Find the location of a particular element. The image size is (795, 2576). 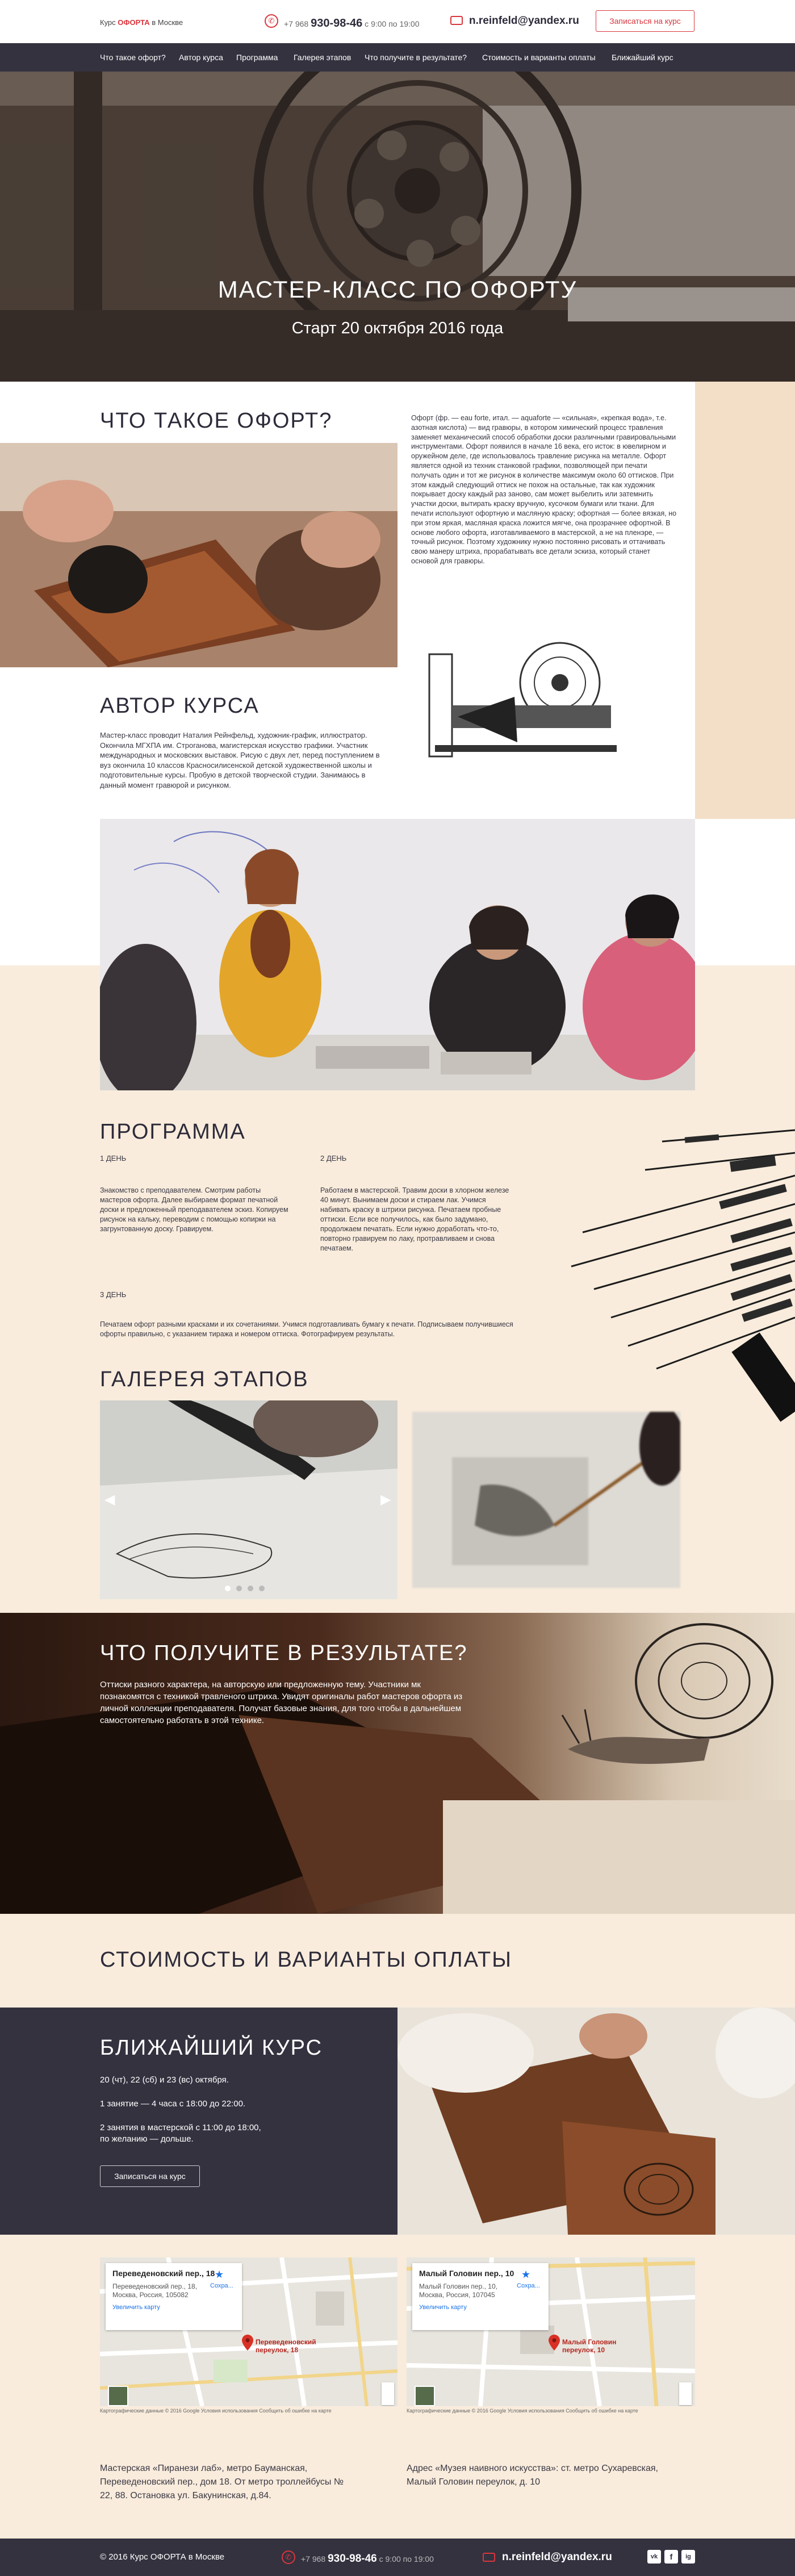

map-workshop-save-icon: ★ is located at coordinates (219, 2275).